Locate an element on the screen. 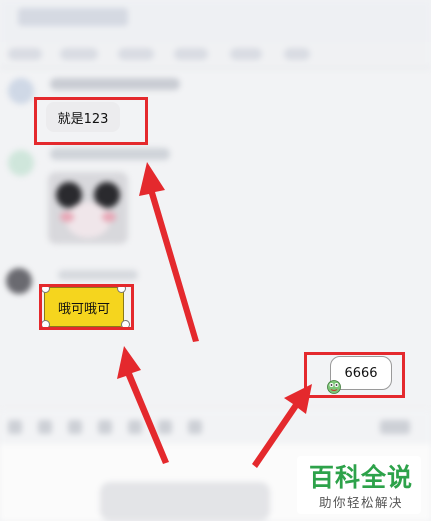  watermark-logo-text: 百科全说 is located at coordinates (360, 477).